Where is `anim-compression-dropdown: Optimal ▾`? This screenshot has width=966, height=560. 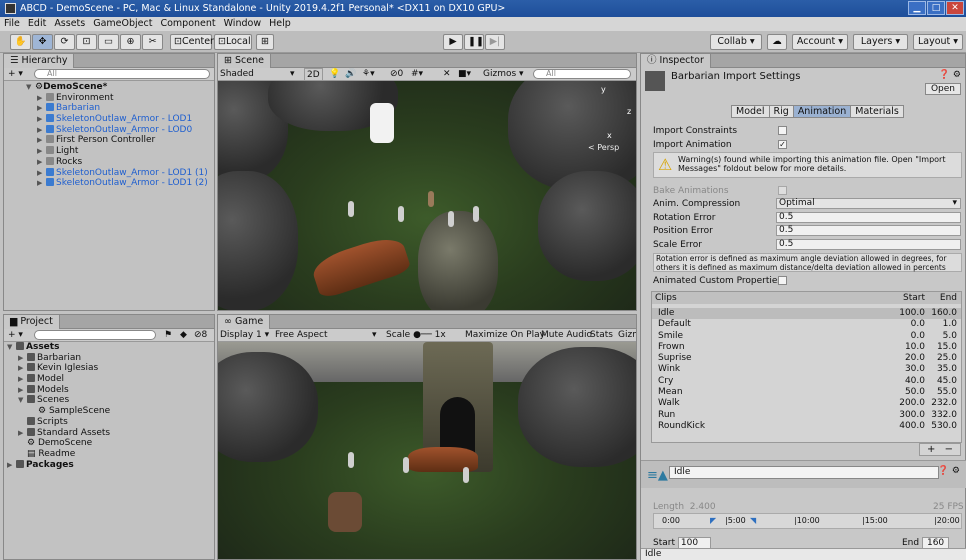 anim-compression-dropdown: Optimal ▾ is located at coordinates (868, 203).